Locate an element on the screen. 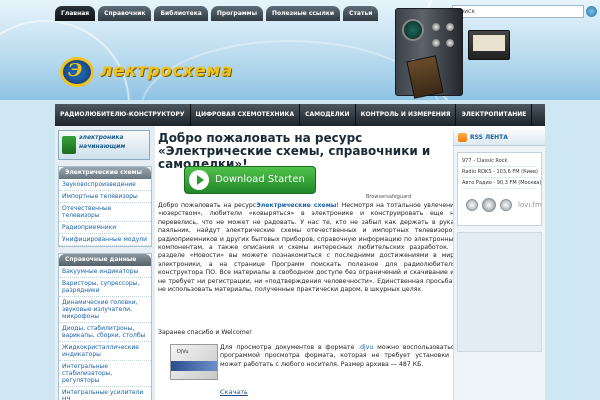  sidebar-item-vacuum: Вакуумные индикаторы is located at coordinates (105, 272).